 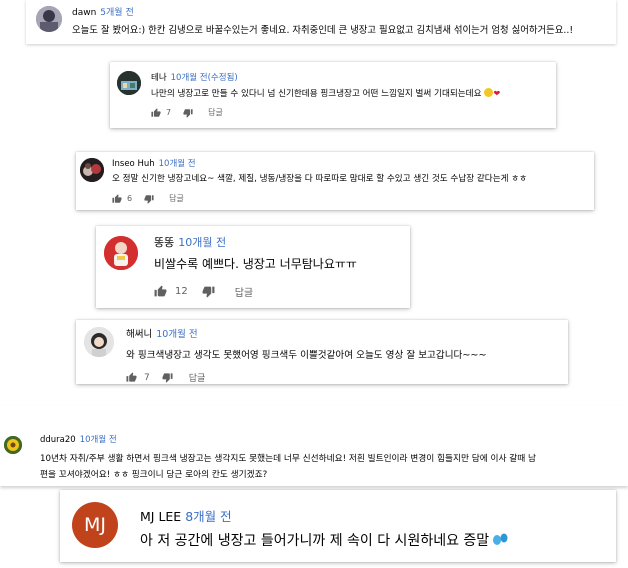 I want to click on smile-emoji-icon, so click(x=488, y=92).